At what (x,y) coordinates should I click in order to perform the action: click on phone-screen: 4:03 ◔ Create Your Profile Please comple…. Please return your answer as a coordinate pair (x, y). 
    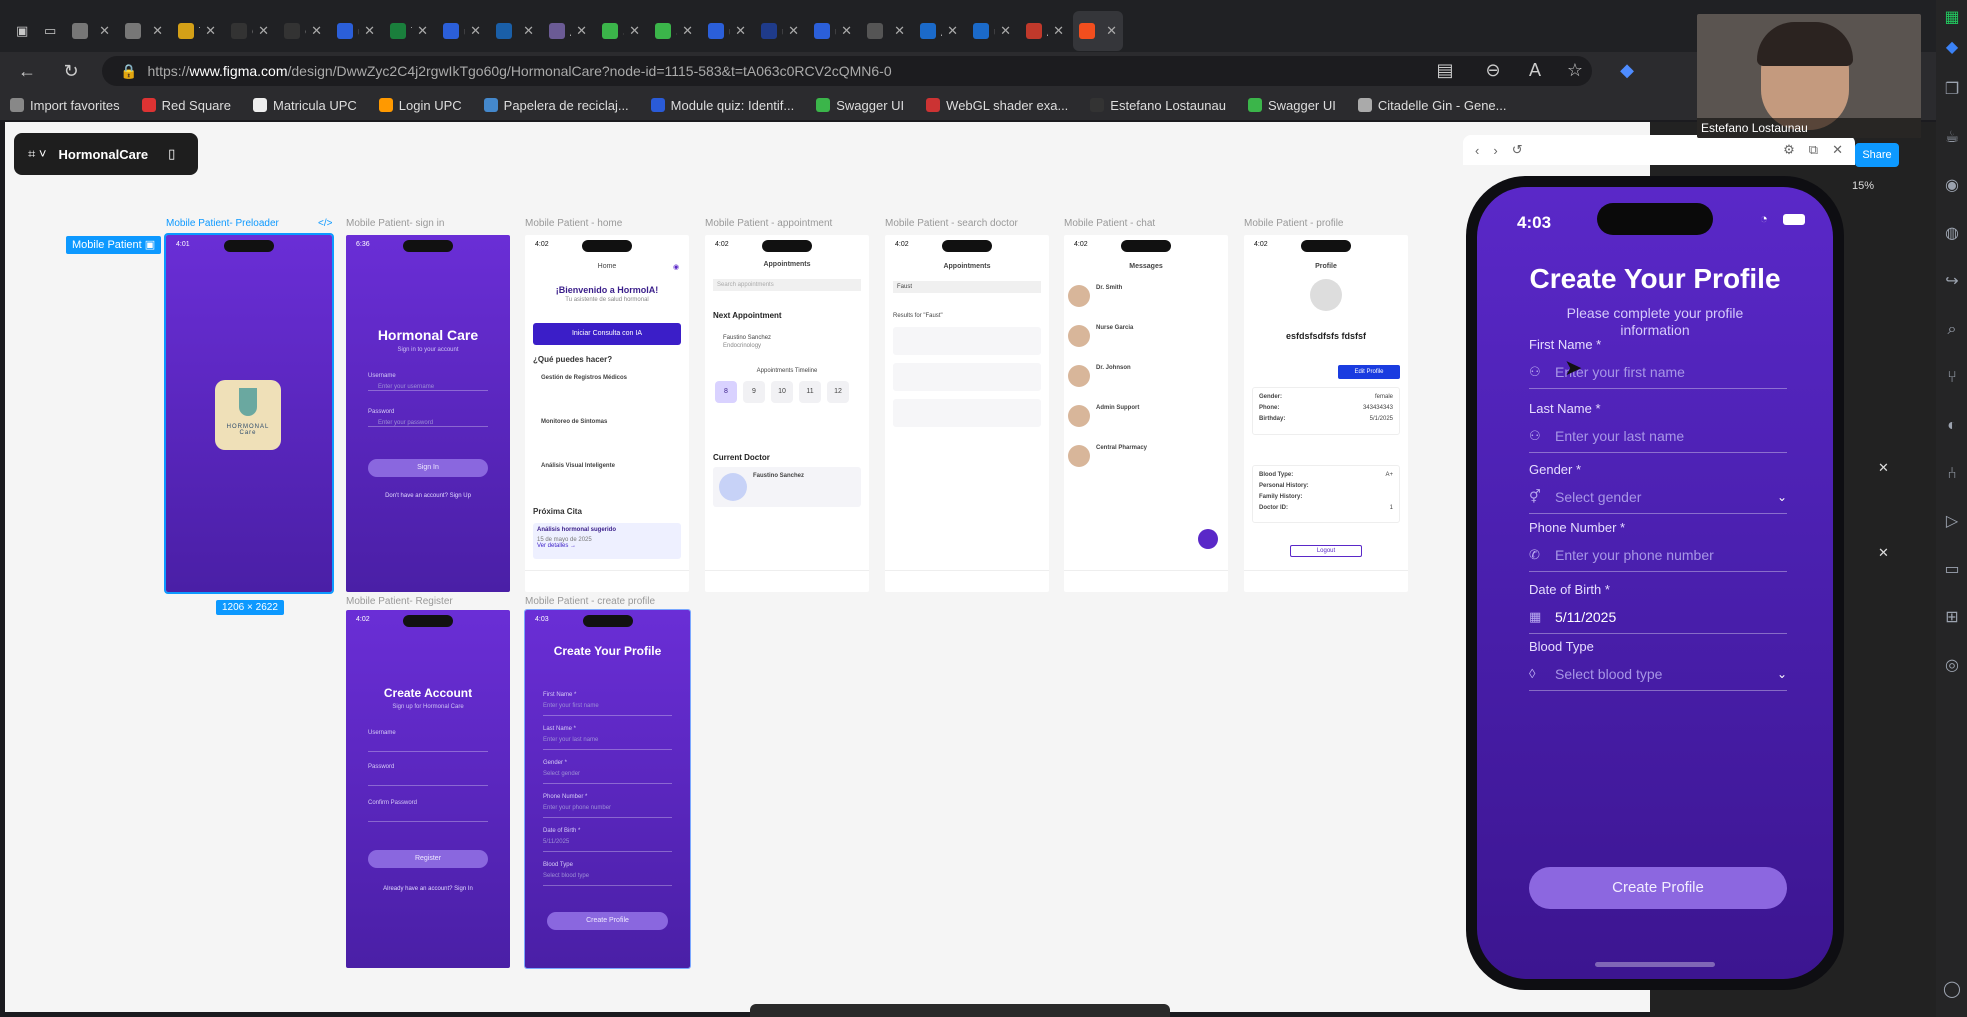
    Looking at the image, I should click on (1655, 583).